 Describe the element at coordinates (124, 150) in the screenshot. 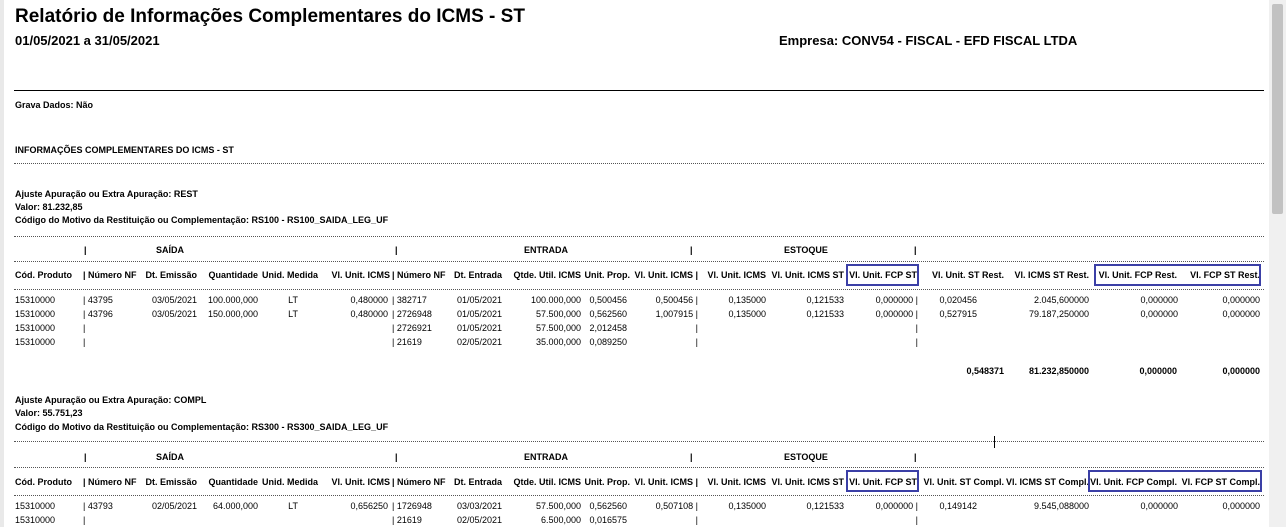

I see `section-title: INFORMAÇÕES COMPLEMENTARES DO ICMS - ST` at that location.